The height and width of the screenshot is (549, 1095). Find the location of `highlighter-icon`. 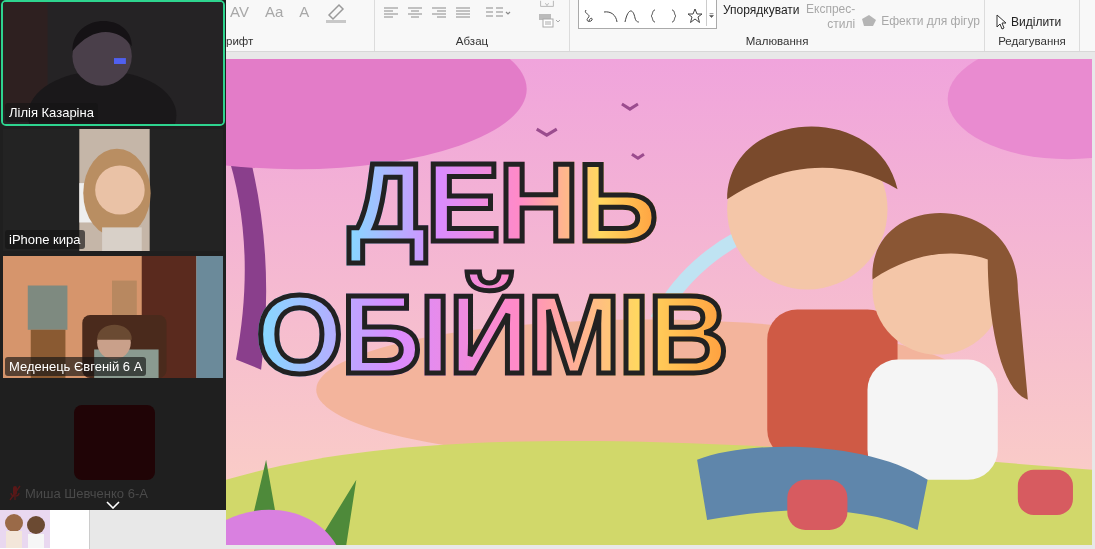

highlighter-icon is located at coordinates (336, 13).